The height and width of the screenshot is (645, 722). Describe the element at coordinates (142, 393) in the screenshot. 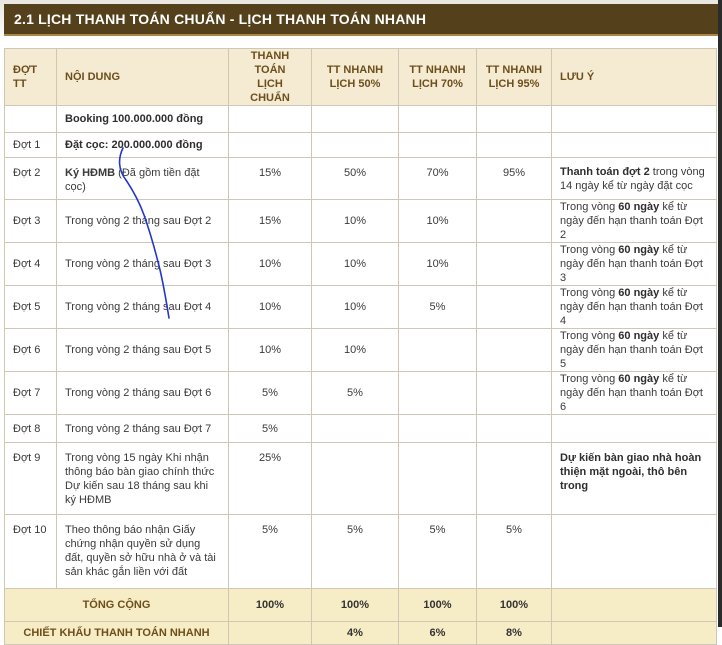

I see `cell-content: Trong vòng 2 tháng sau Đợt 6` at that location.